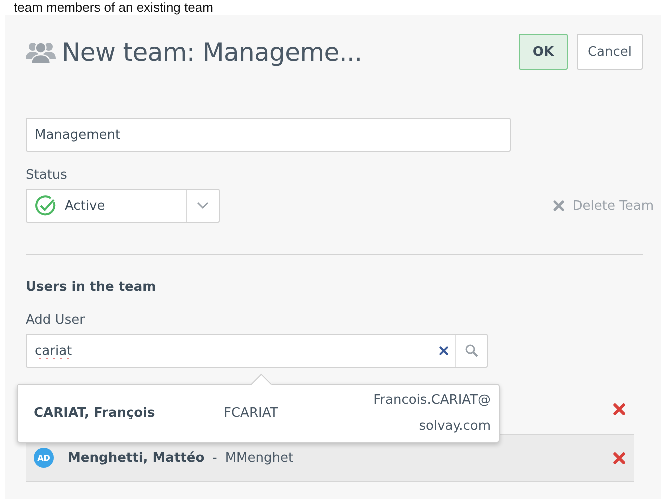 This screenshot has height=499, width=661. I want to click on check-circle-icon, so click(46, 206).